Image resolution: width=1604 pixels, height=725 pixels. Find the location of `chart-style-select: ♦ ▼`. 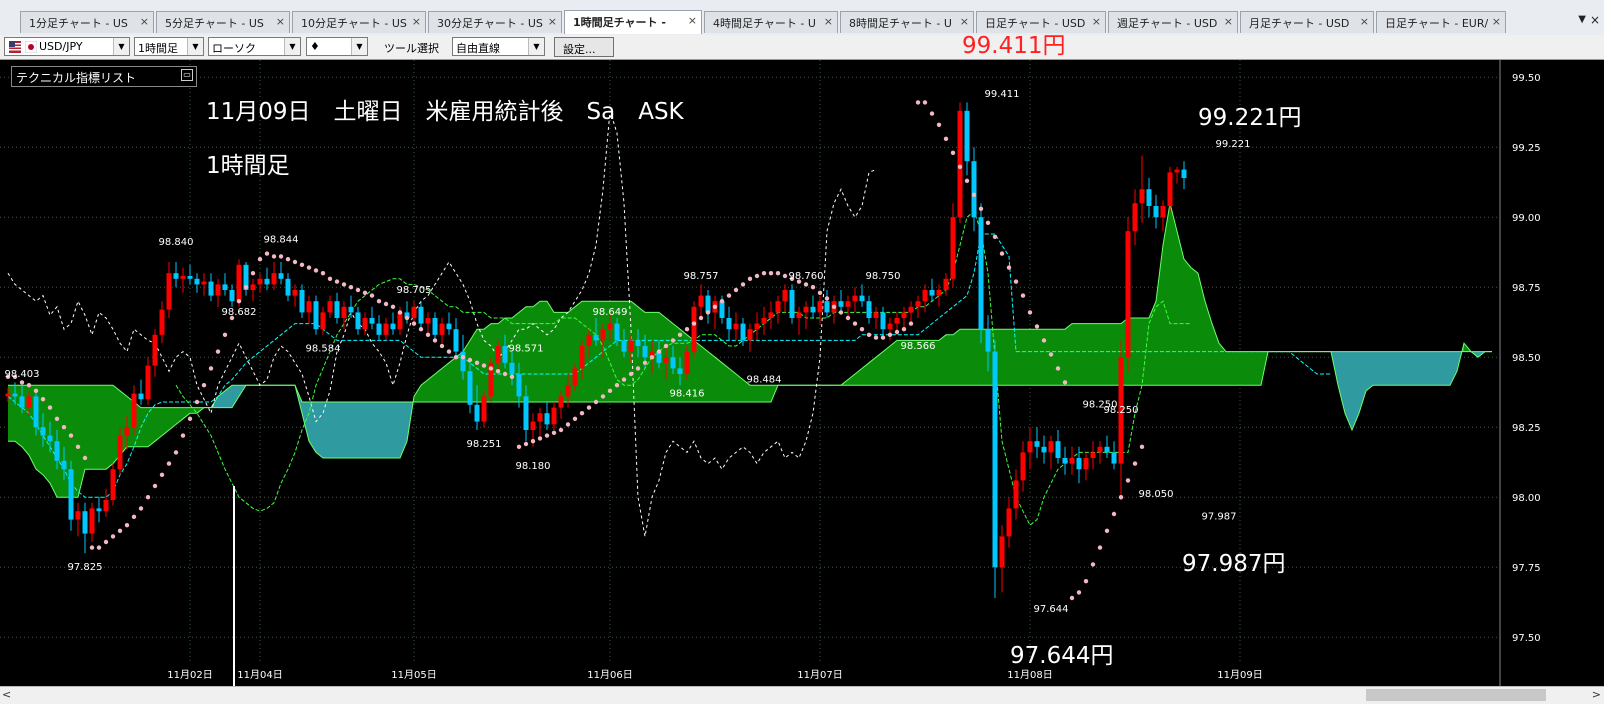

chart-style-select: ♦ ▼ is located at coordinates (337, 46).